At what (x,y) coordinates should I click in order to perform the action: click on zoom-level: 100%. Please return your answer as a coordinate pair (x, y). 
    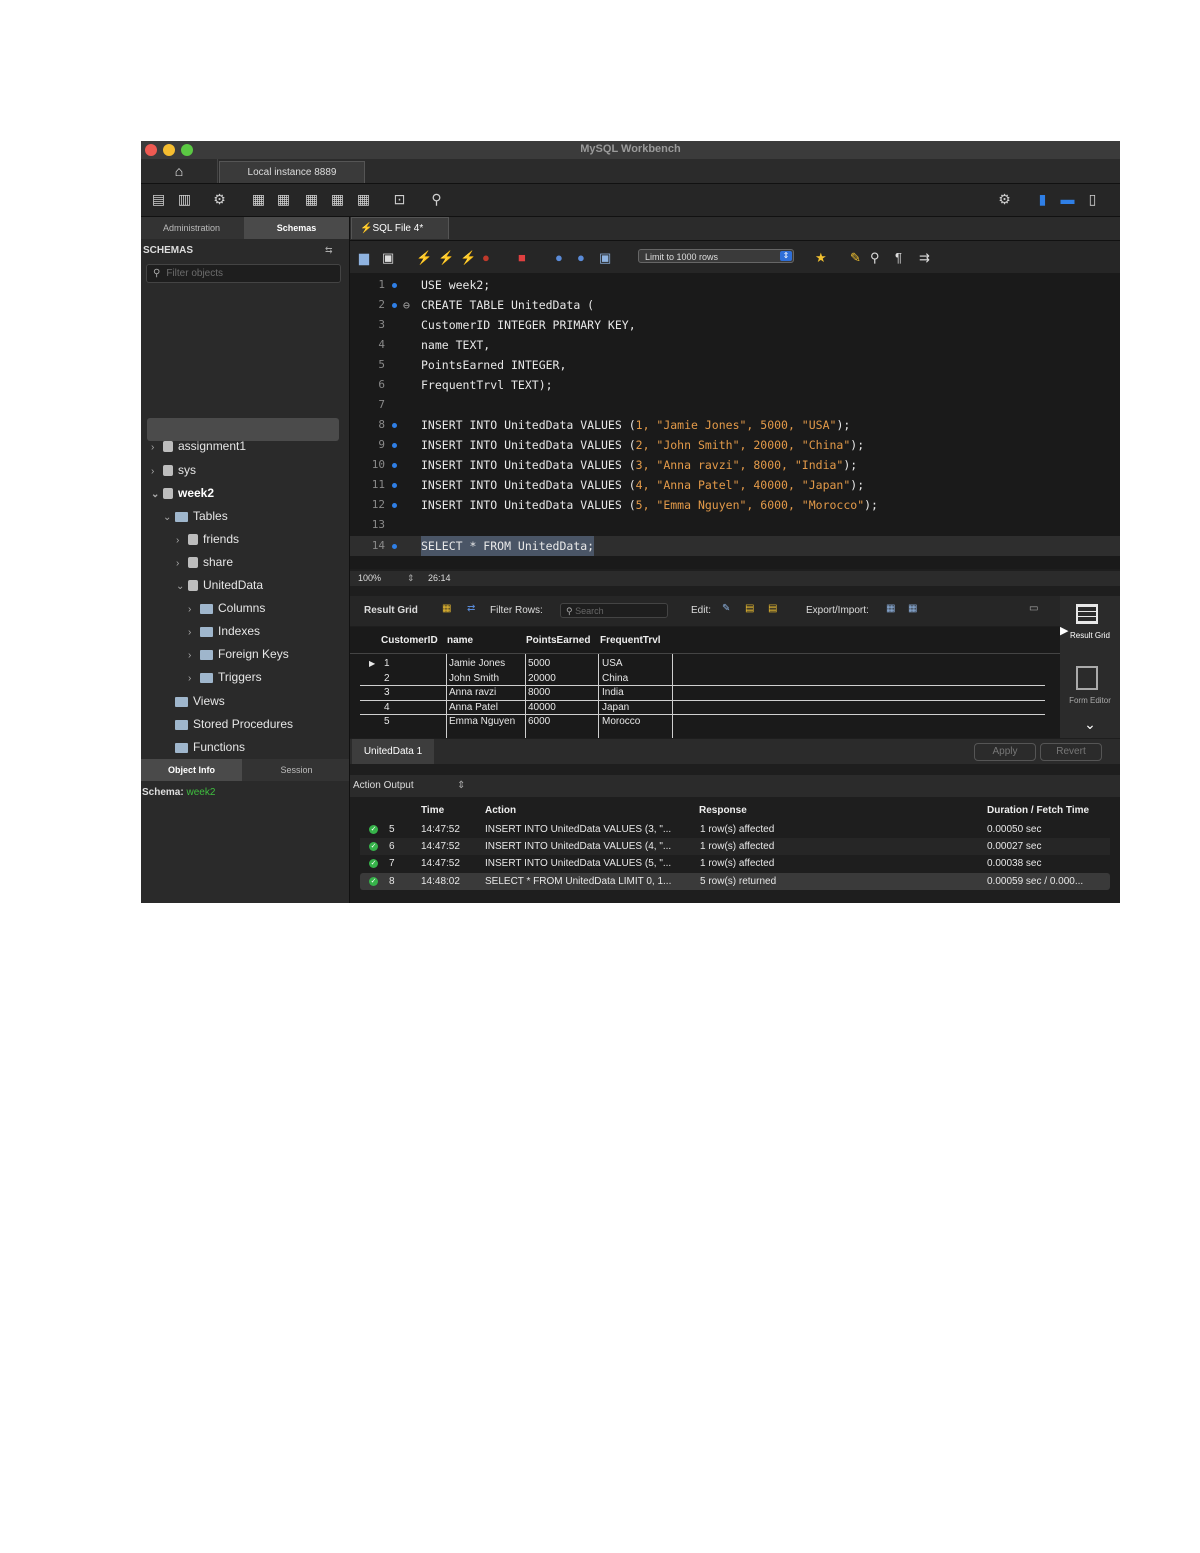
    Looking at the image, I should click on (369, 578).